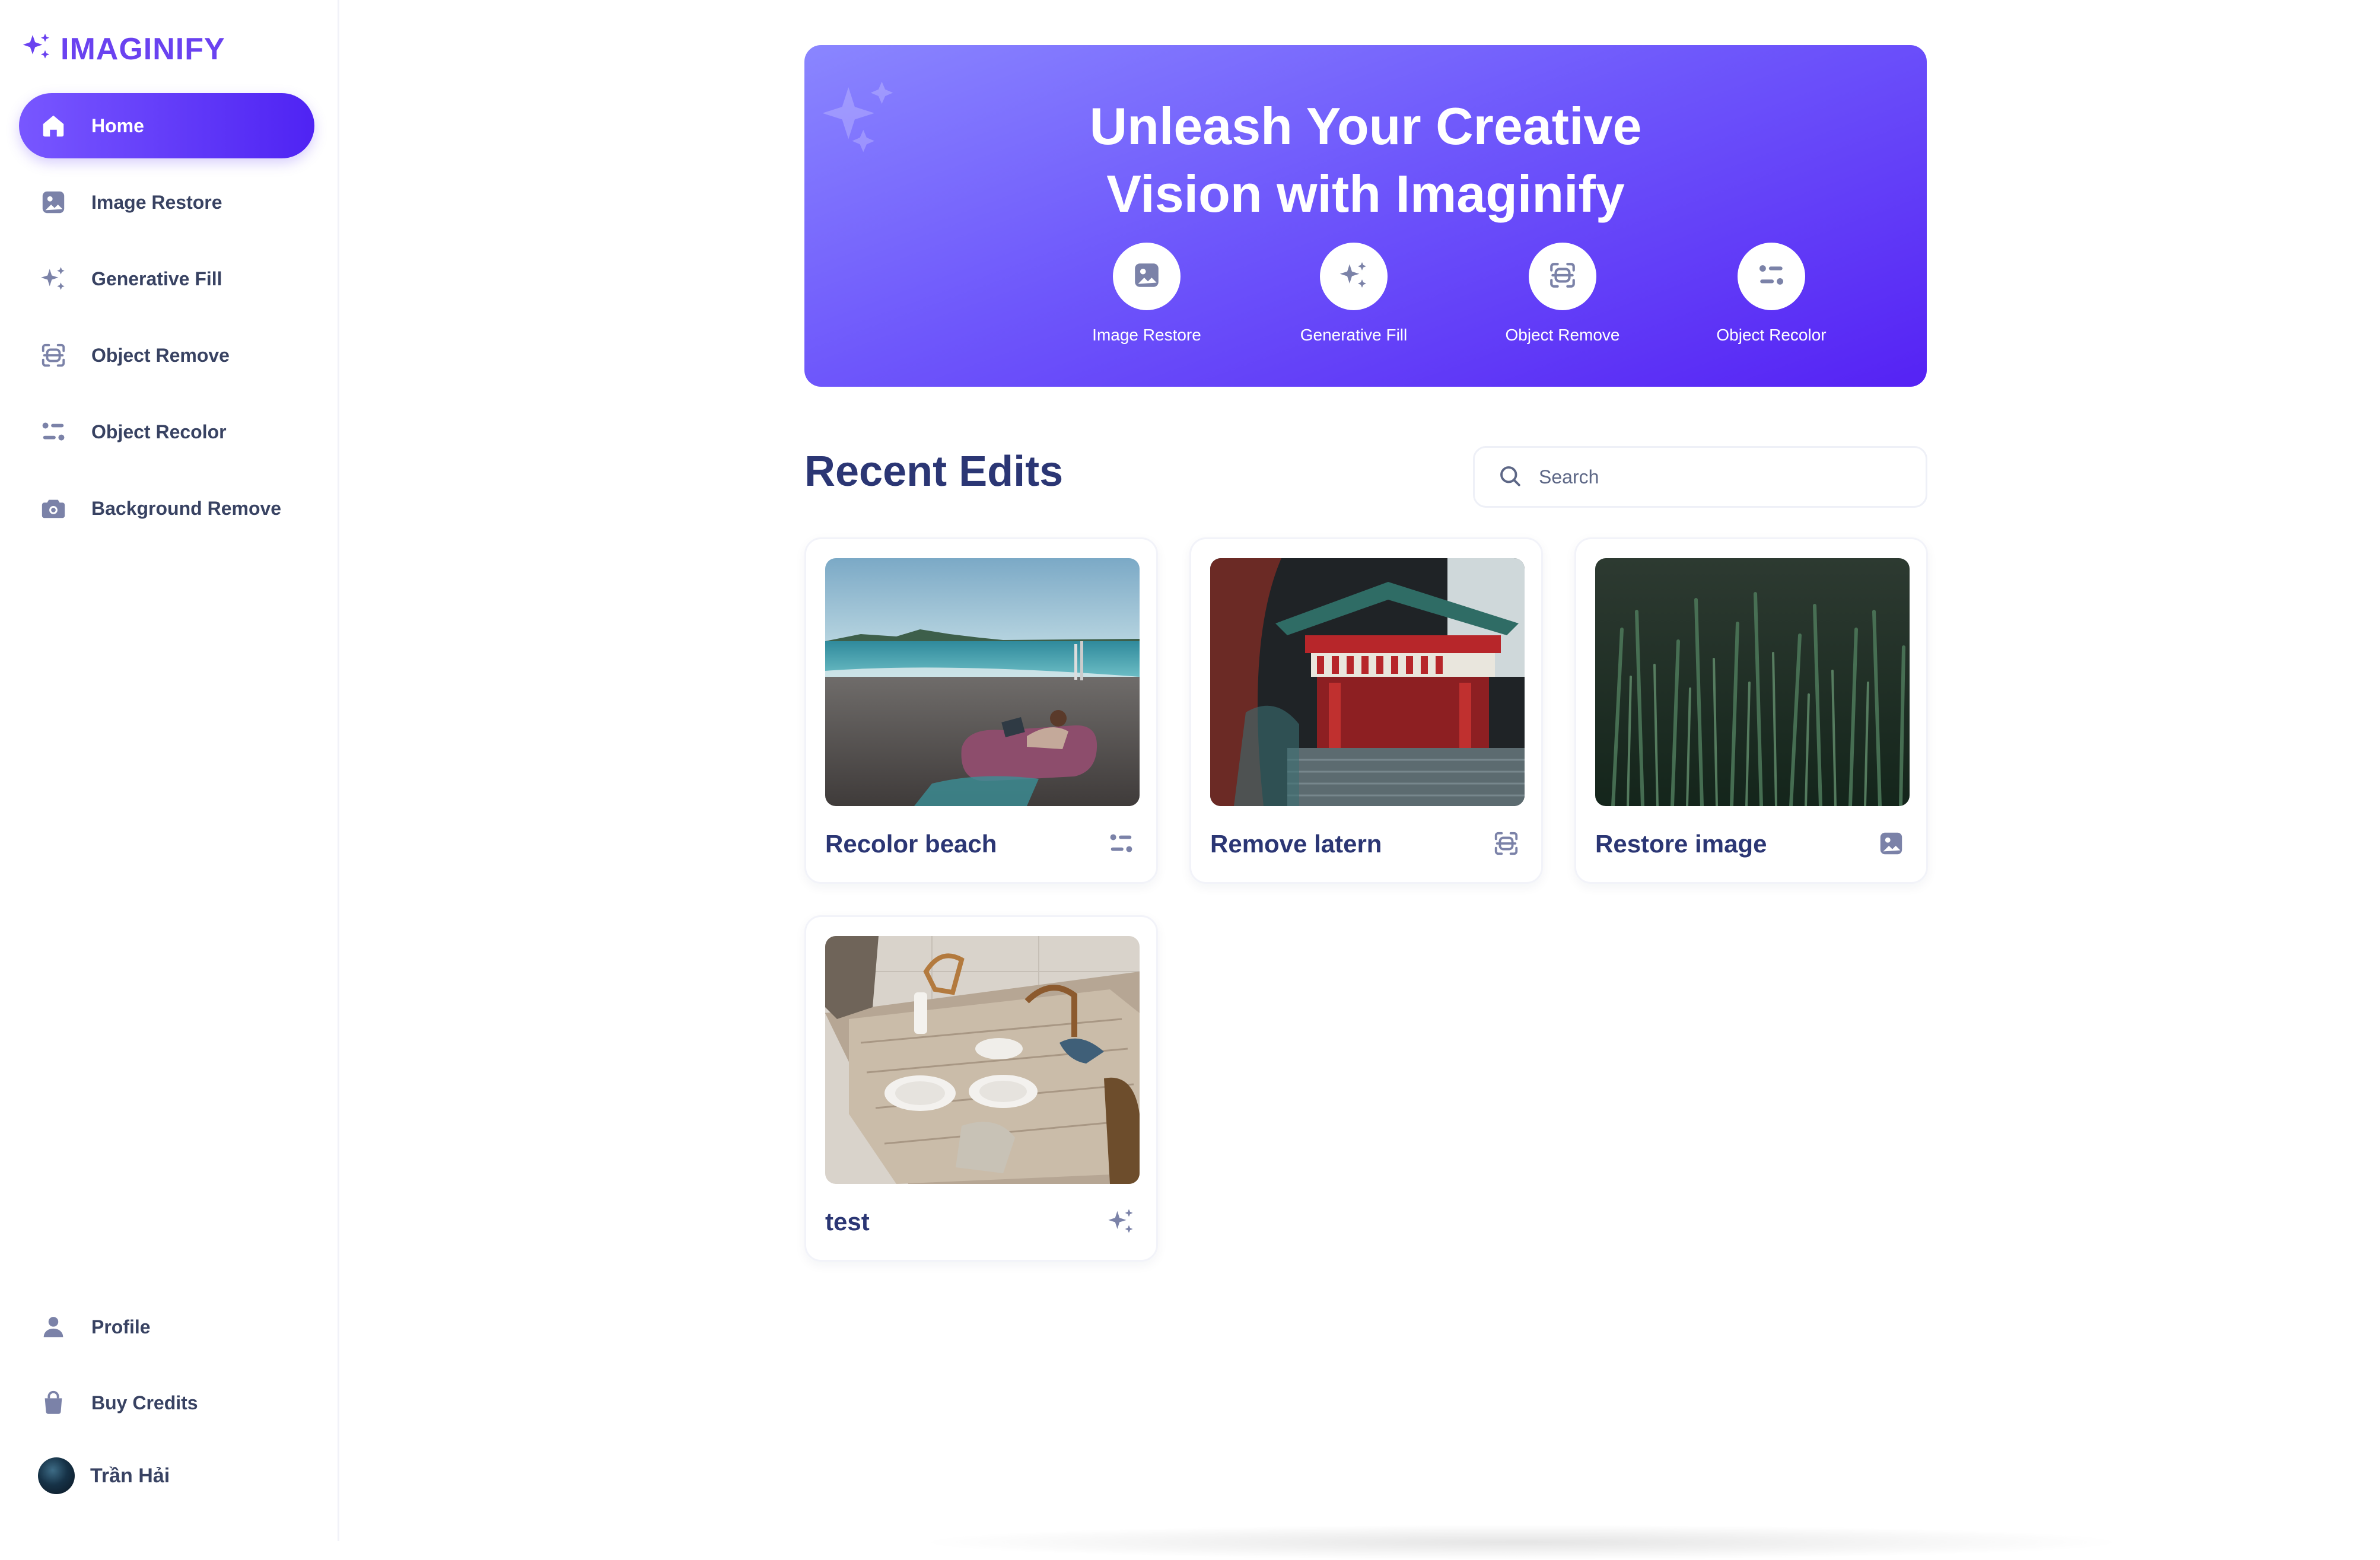 Image resolution: width=2380 pixels, height=1560 pixels. What do you see at coordinates (847, 1222) in the screenshot?
I see `card-title: test` at bounding box center [847, 1222].